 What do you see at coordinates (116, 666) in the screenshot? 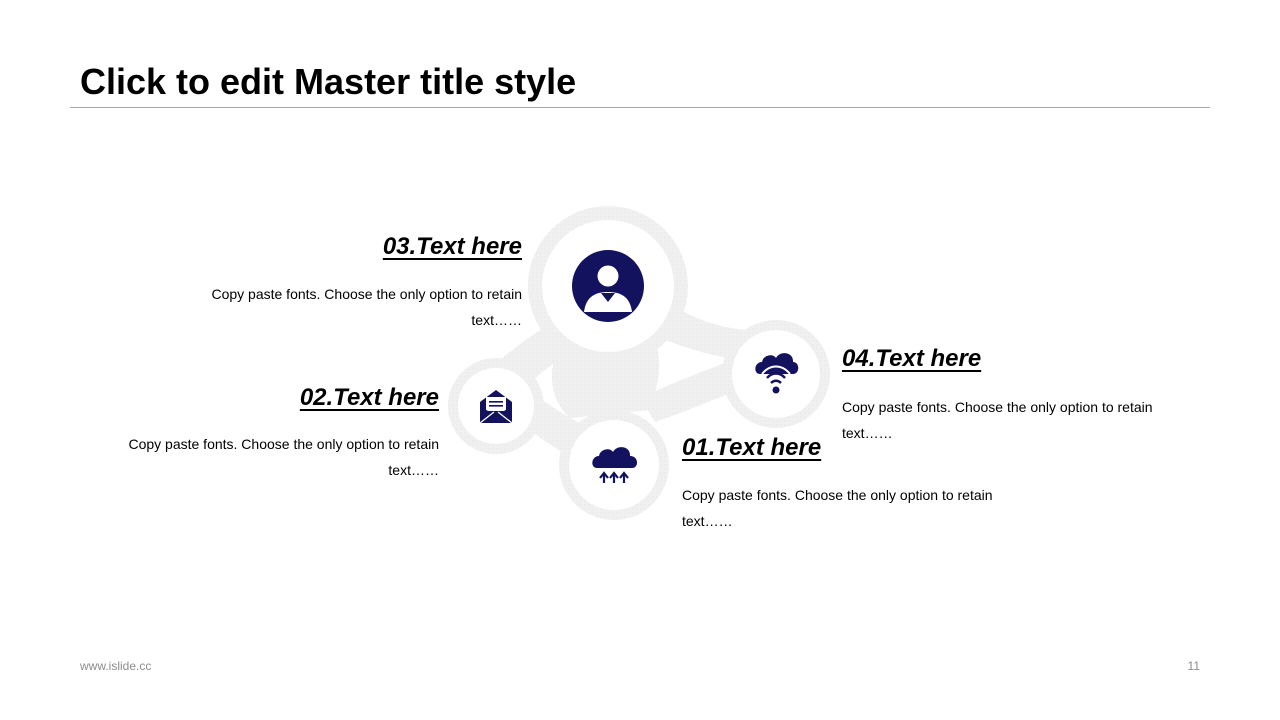
I see `footer-website: www.islide.cc` at bounding box center [116, 666].